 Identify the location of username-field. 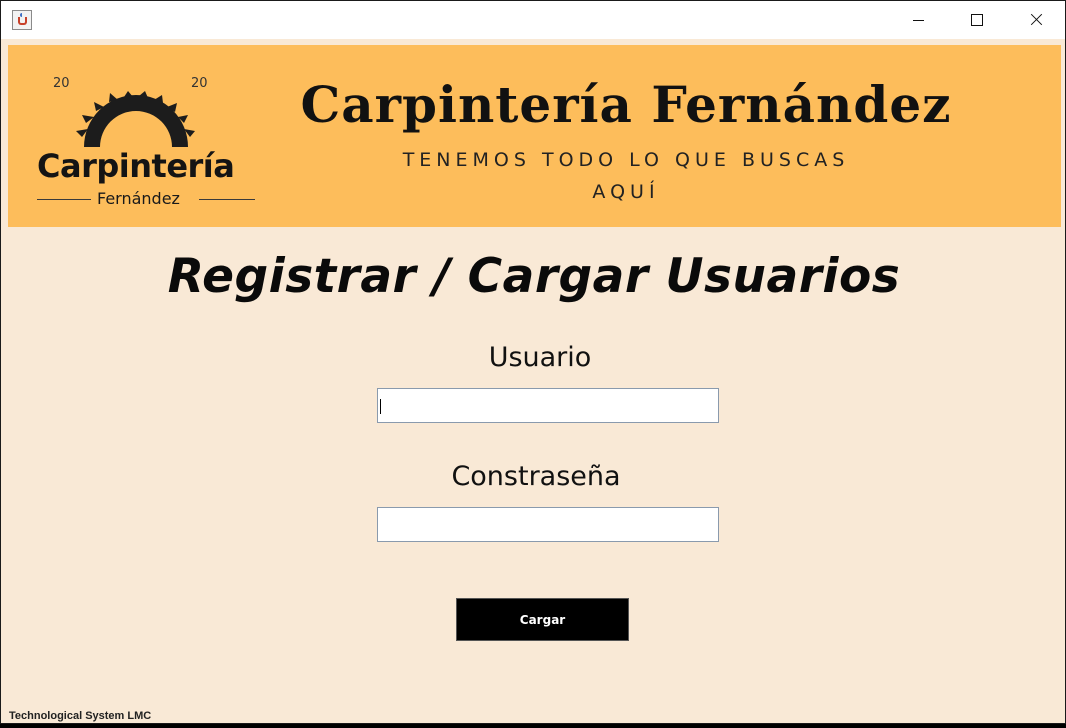
(548, 405).